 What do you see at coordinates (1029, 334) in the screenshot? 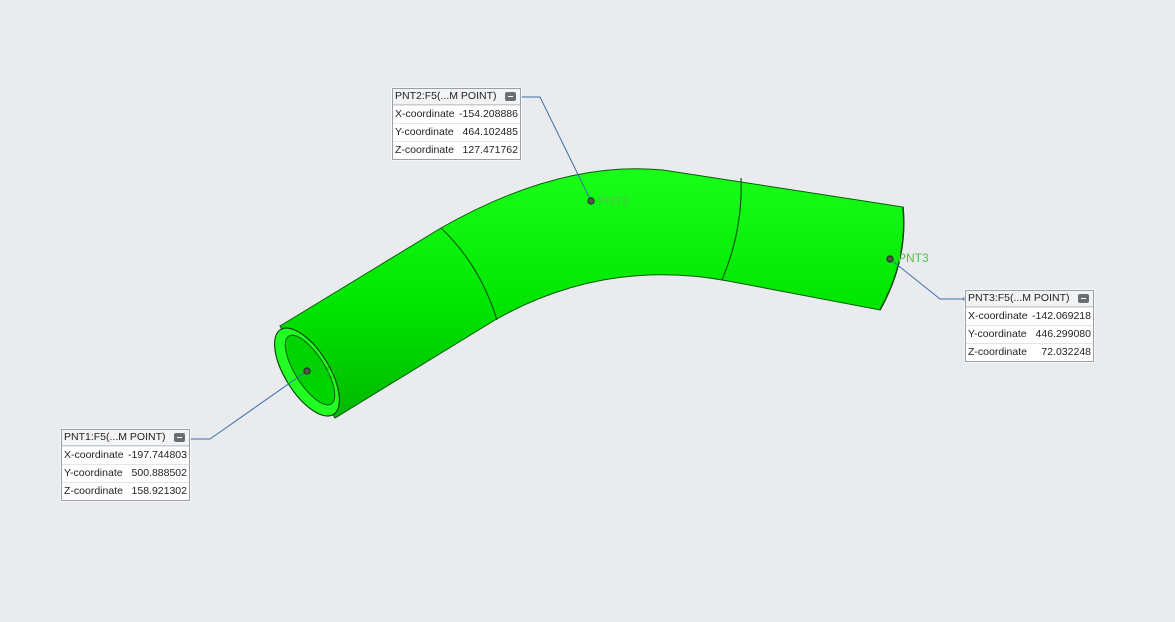
I see `callout-row-y: Y-coordinate 446.299080` at bounding box center [1029, 334].